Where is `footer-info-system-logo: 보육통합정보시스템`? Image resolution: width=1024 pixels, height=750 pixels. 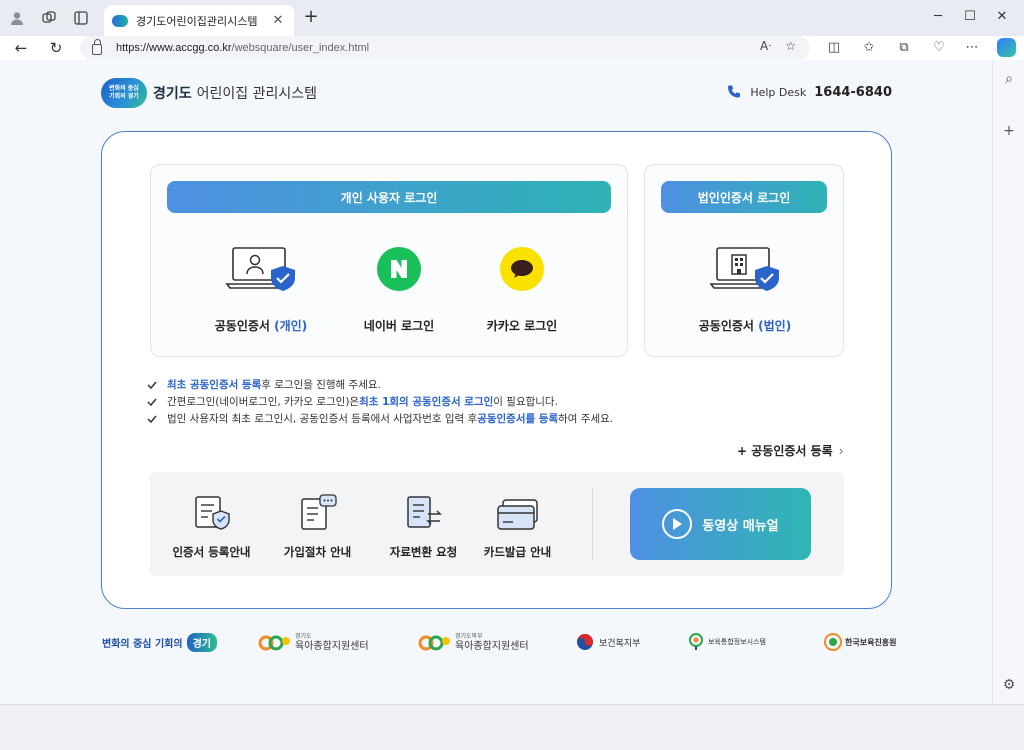 footer-info-system-logo: 보육통합정보시스템 is located at coordinates (727, 642).